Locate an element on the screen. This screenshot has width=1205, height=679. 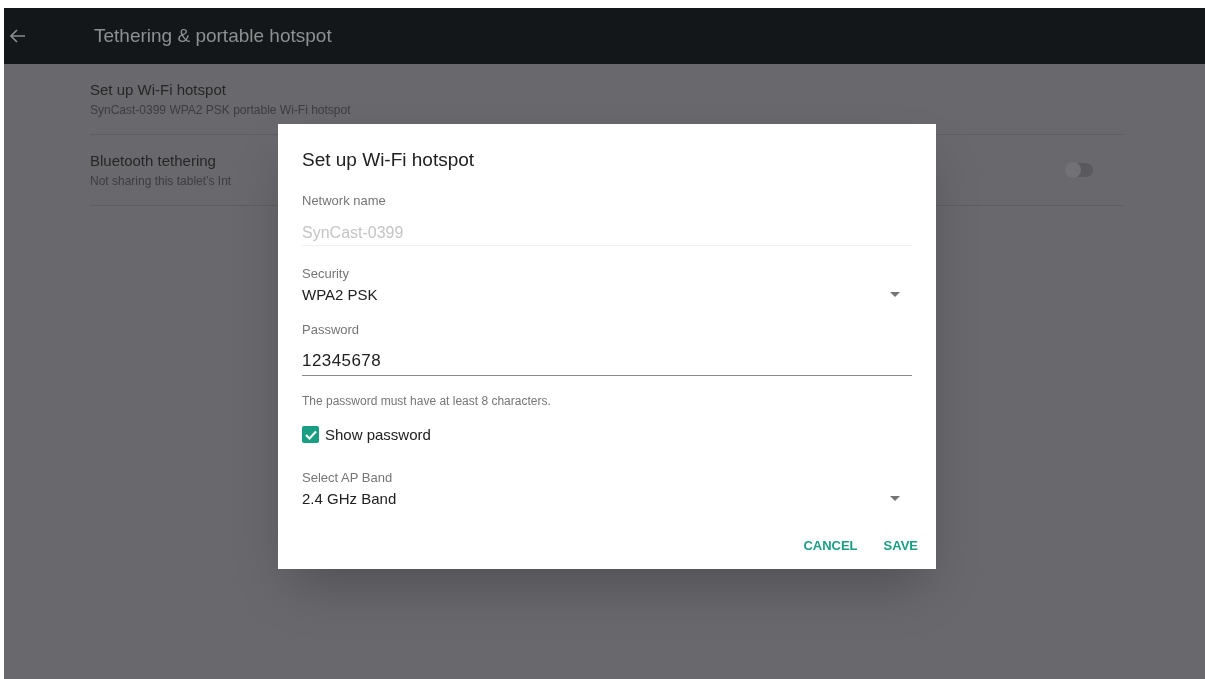
field-label: Select AP Band is located at coordinates (348, 478).